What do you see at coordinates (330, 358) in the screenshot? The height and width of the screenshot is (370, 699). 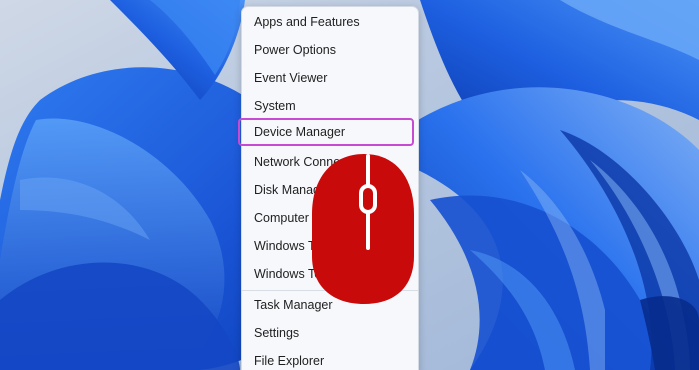 I see `menu-item-file-explorer: File Explorer` at bounding box center [330, 358].